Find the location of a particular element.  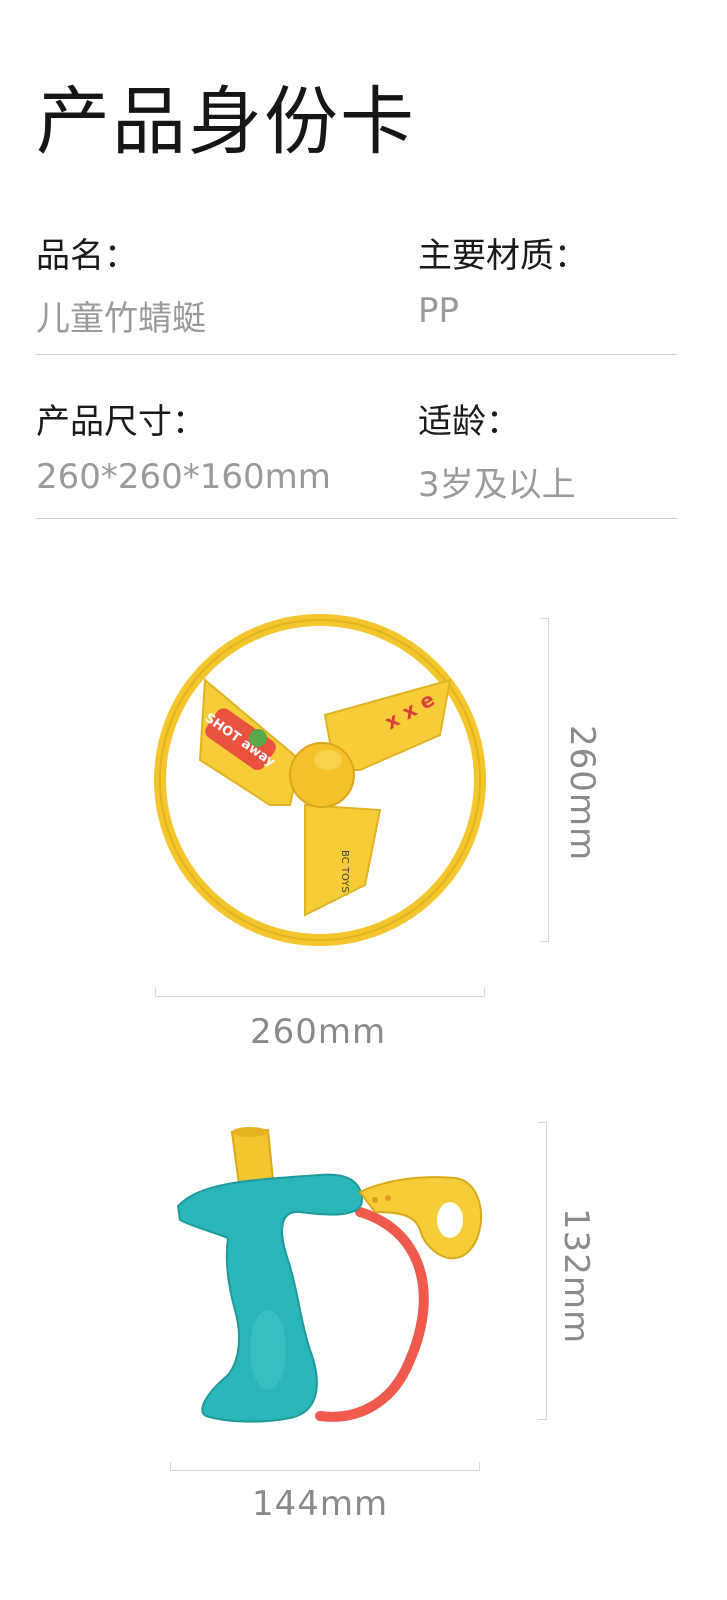

disc-width-dimension-line is located at coordinates (320, 992).